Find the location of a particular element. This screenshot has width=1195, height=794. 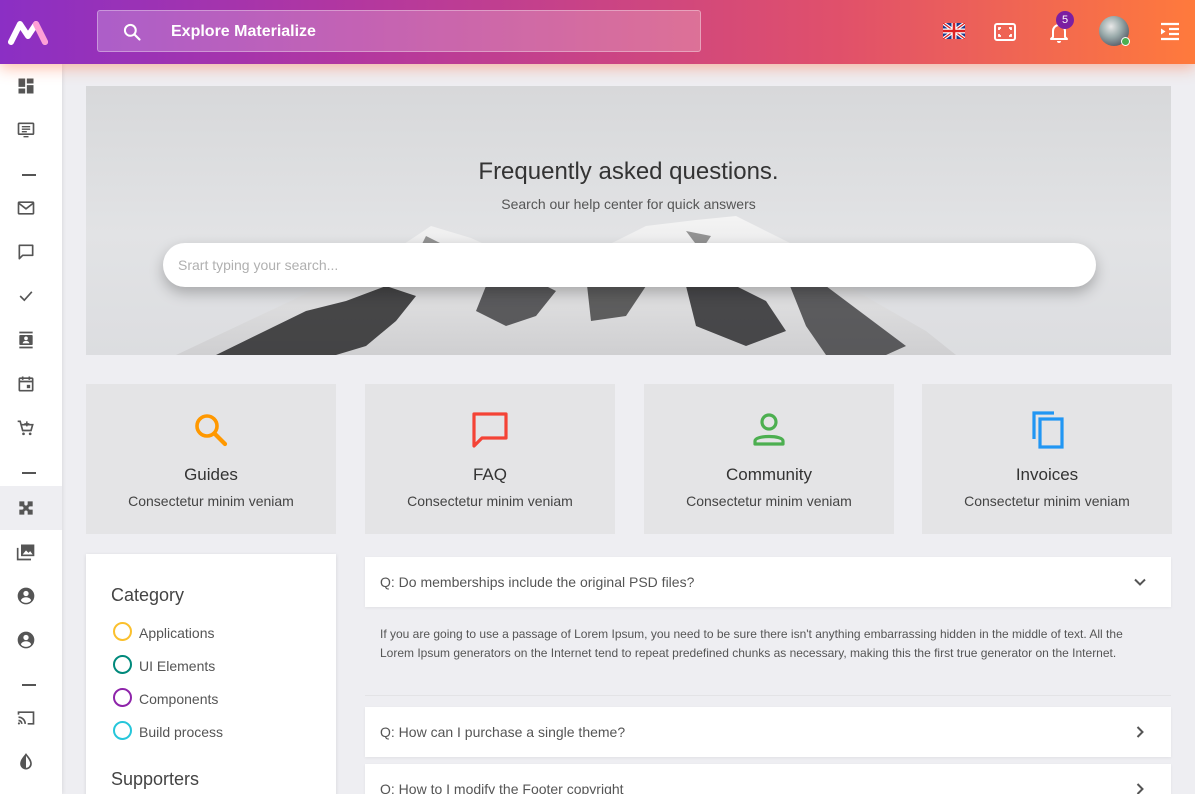

media-icon is located at coordinates (25, 552).